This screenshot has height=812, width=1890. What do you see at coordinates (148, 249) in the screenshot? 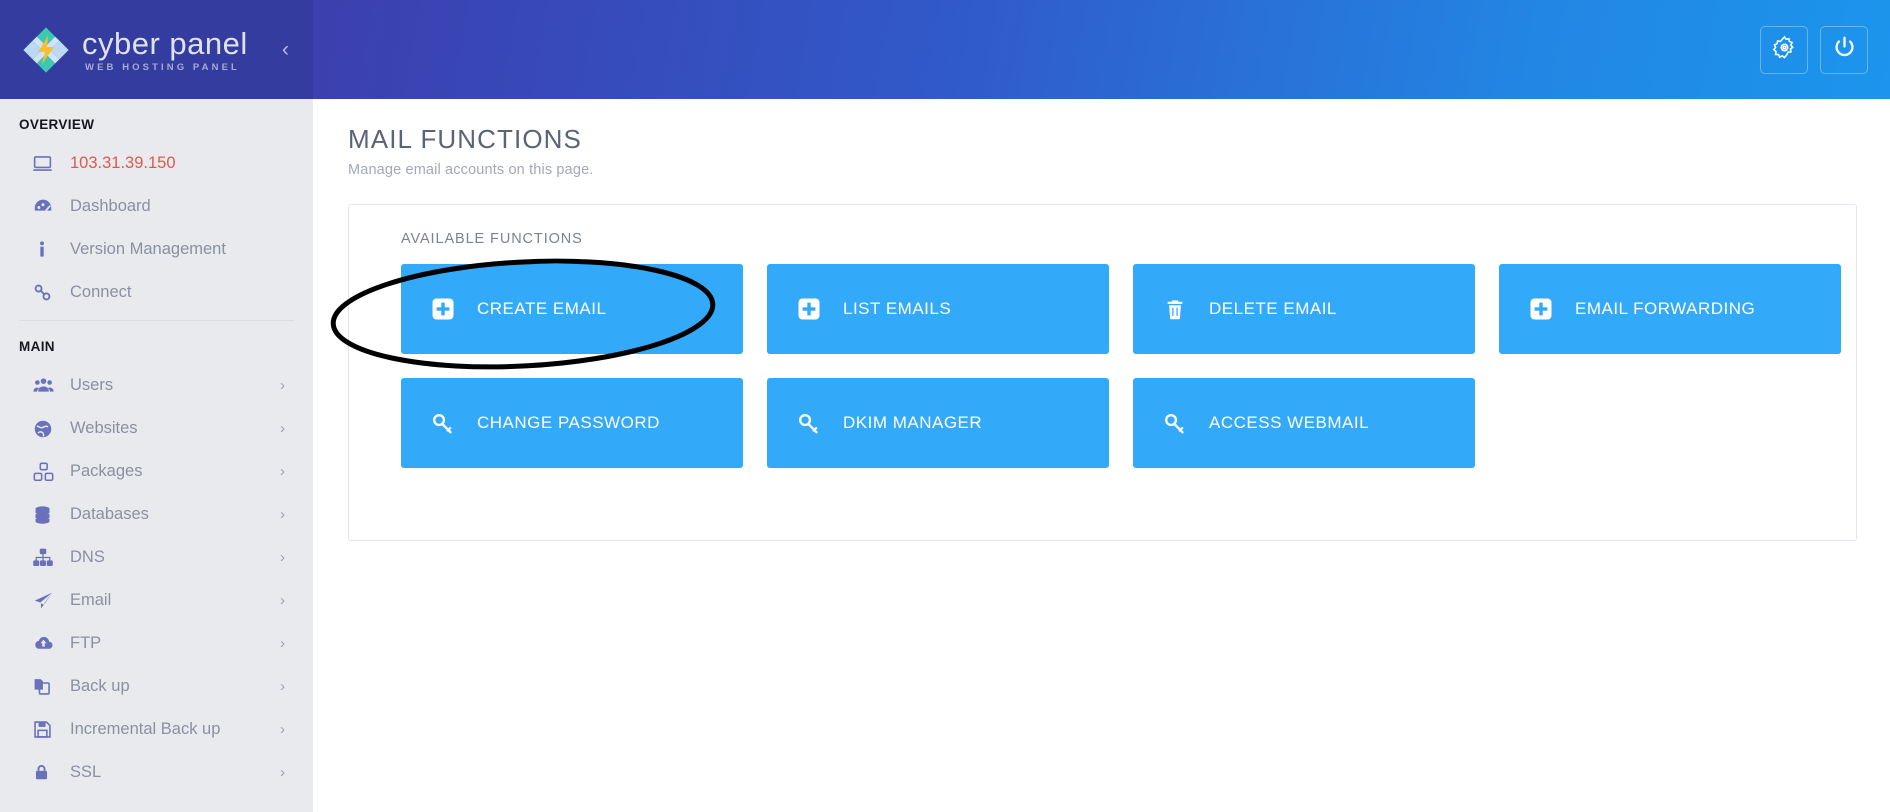
I see `sidebar-item-label: Version Management` at bounding box center [148, 249].